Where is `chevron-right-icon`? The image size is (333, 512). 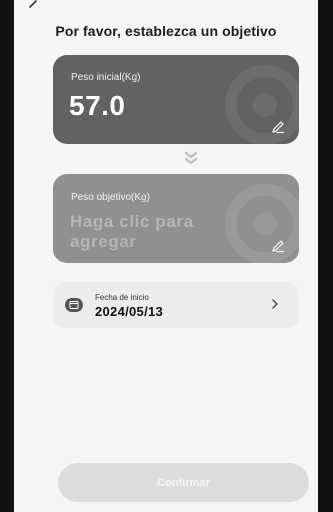 chevron-right-icon is located at coordinates (275, 304).